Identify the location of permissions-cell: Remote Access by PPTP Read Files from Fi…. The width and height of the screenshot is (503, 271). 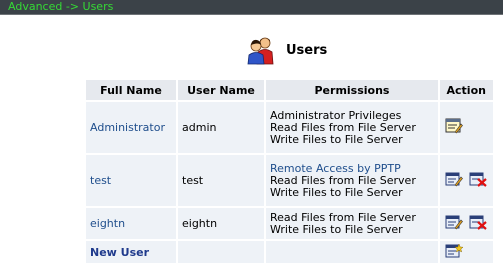
(352, 180).